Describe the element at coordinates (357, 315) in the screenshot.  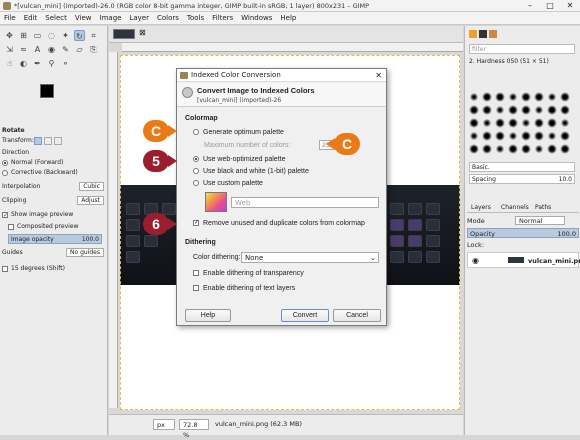
I see `cancel-button: Cancel` at that location.